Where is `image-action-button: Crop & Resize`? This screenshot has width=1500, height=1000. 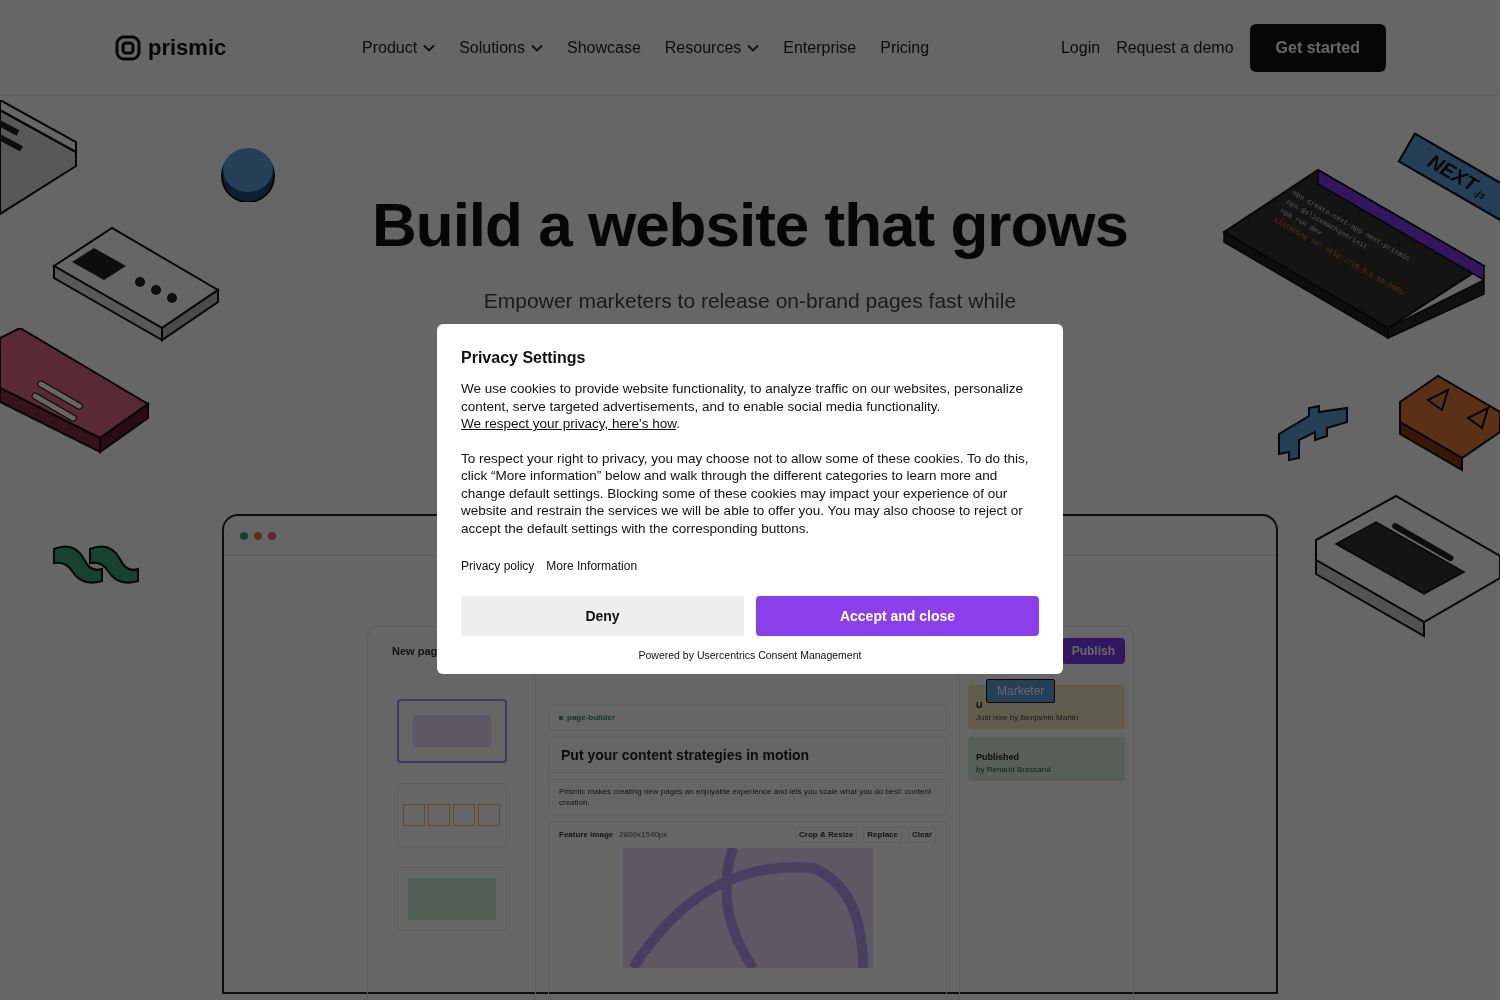 image-action-button: Crop & Resize is located at coordinates (826, 835).